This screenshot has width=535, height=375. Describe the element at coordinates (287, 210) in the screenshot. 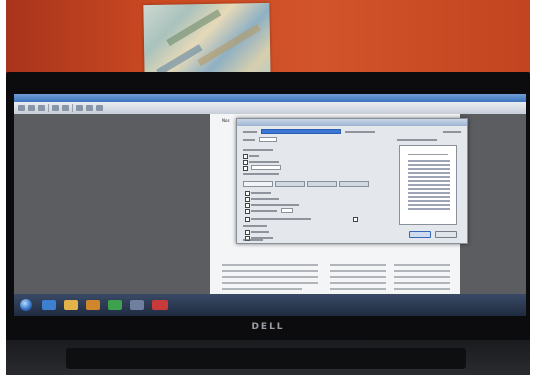

I see `scale-field` at that location.